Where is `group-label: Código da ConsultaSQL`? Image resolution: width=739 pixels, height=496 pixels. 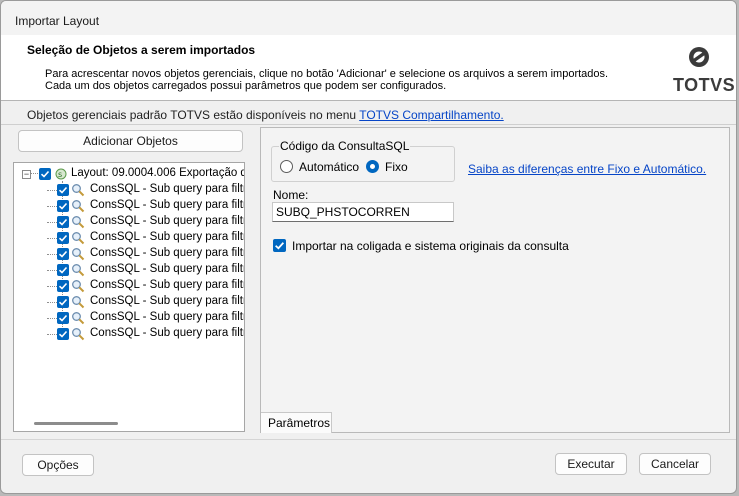 group-label: Código da ConsultaSQL is located at coordinates (345, 146).